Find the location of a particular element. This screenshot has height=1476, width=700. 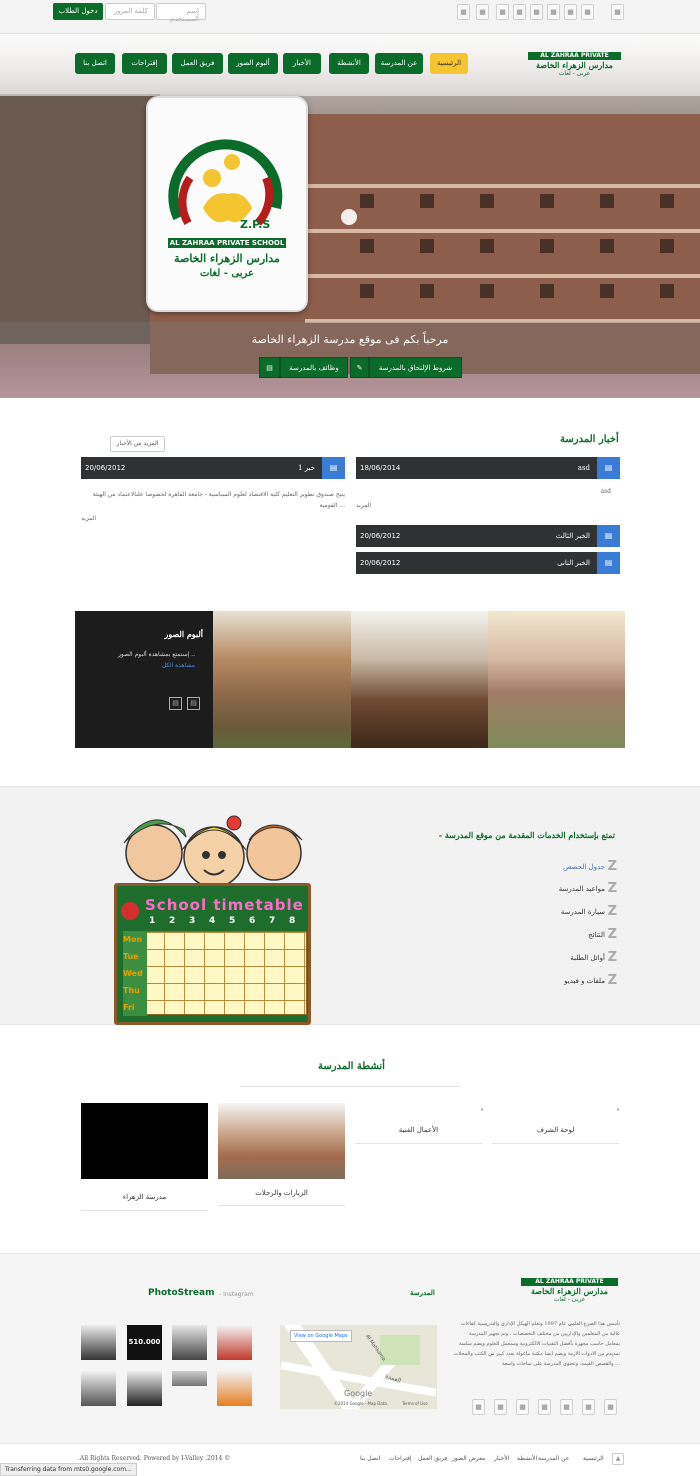

gallery-photo-building is located at coordinates (282, 679).